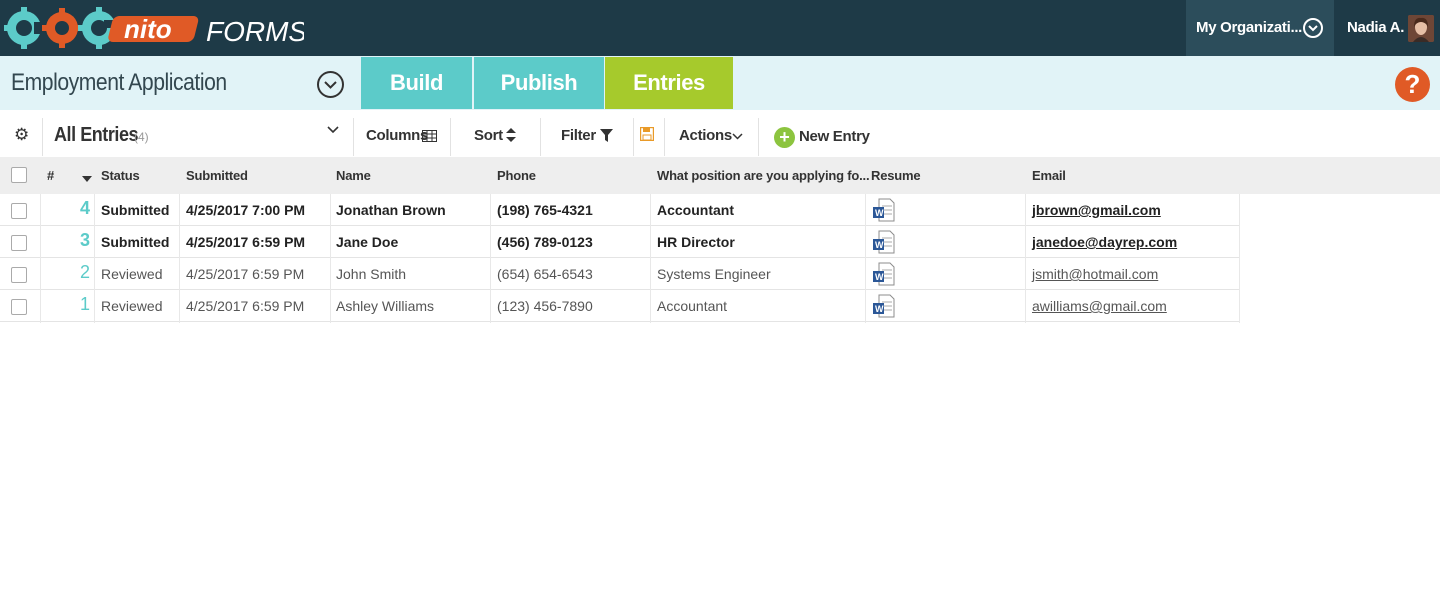 The width and height of the screenshot is (1440, 611). What do you see at coordinates (606, 137) in the screenshot?
I see `filter-icon` at bounding box center [606, 137].